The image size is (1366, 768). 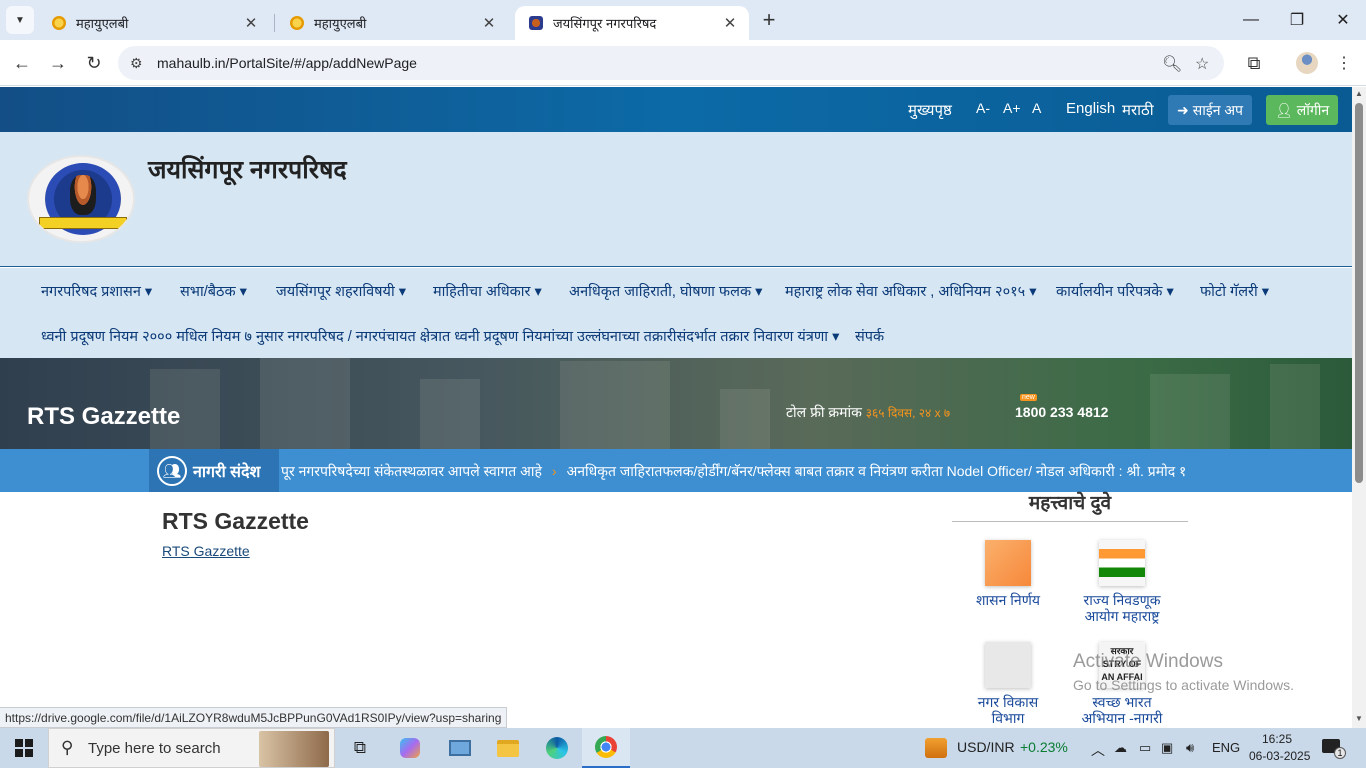 I want to click on nav-item-administration: नगरपरिषद प्रशासन ▾, so click(x=96, y=291).